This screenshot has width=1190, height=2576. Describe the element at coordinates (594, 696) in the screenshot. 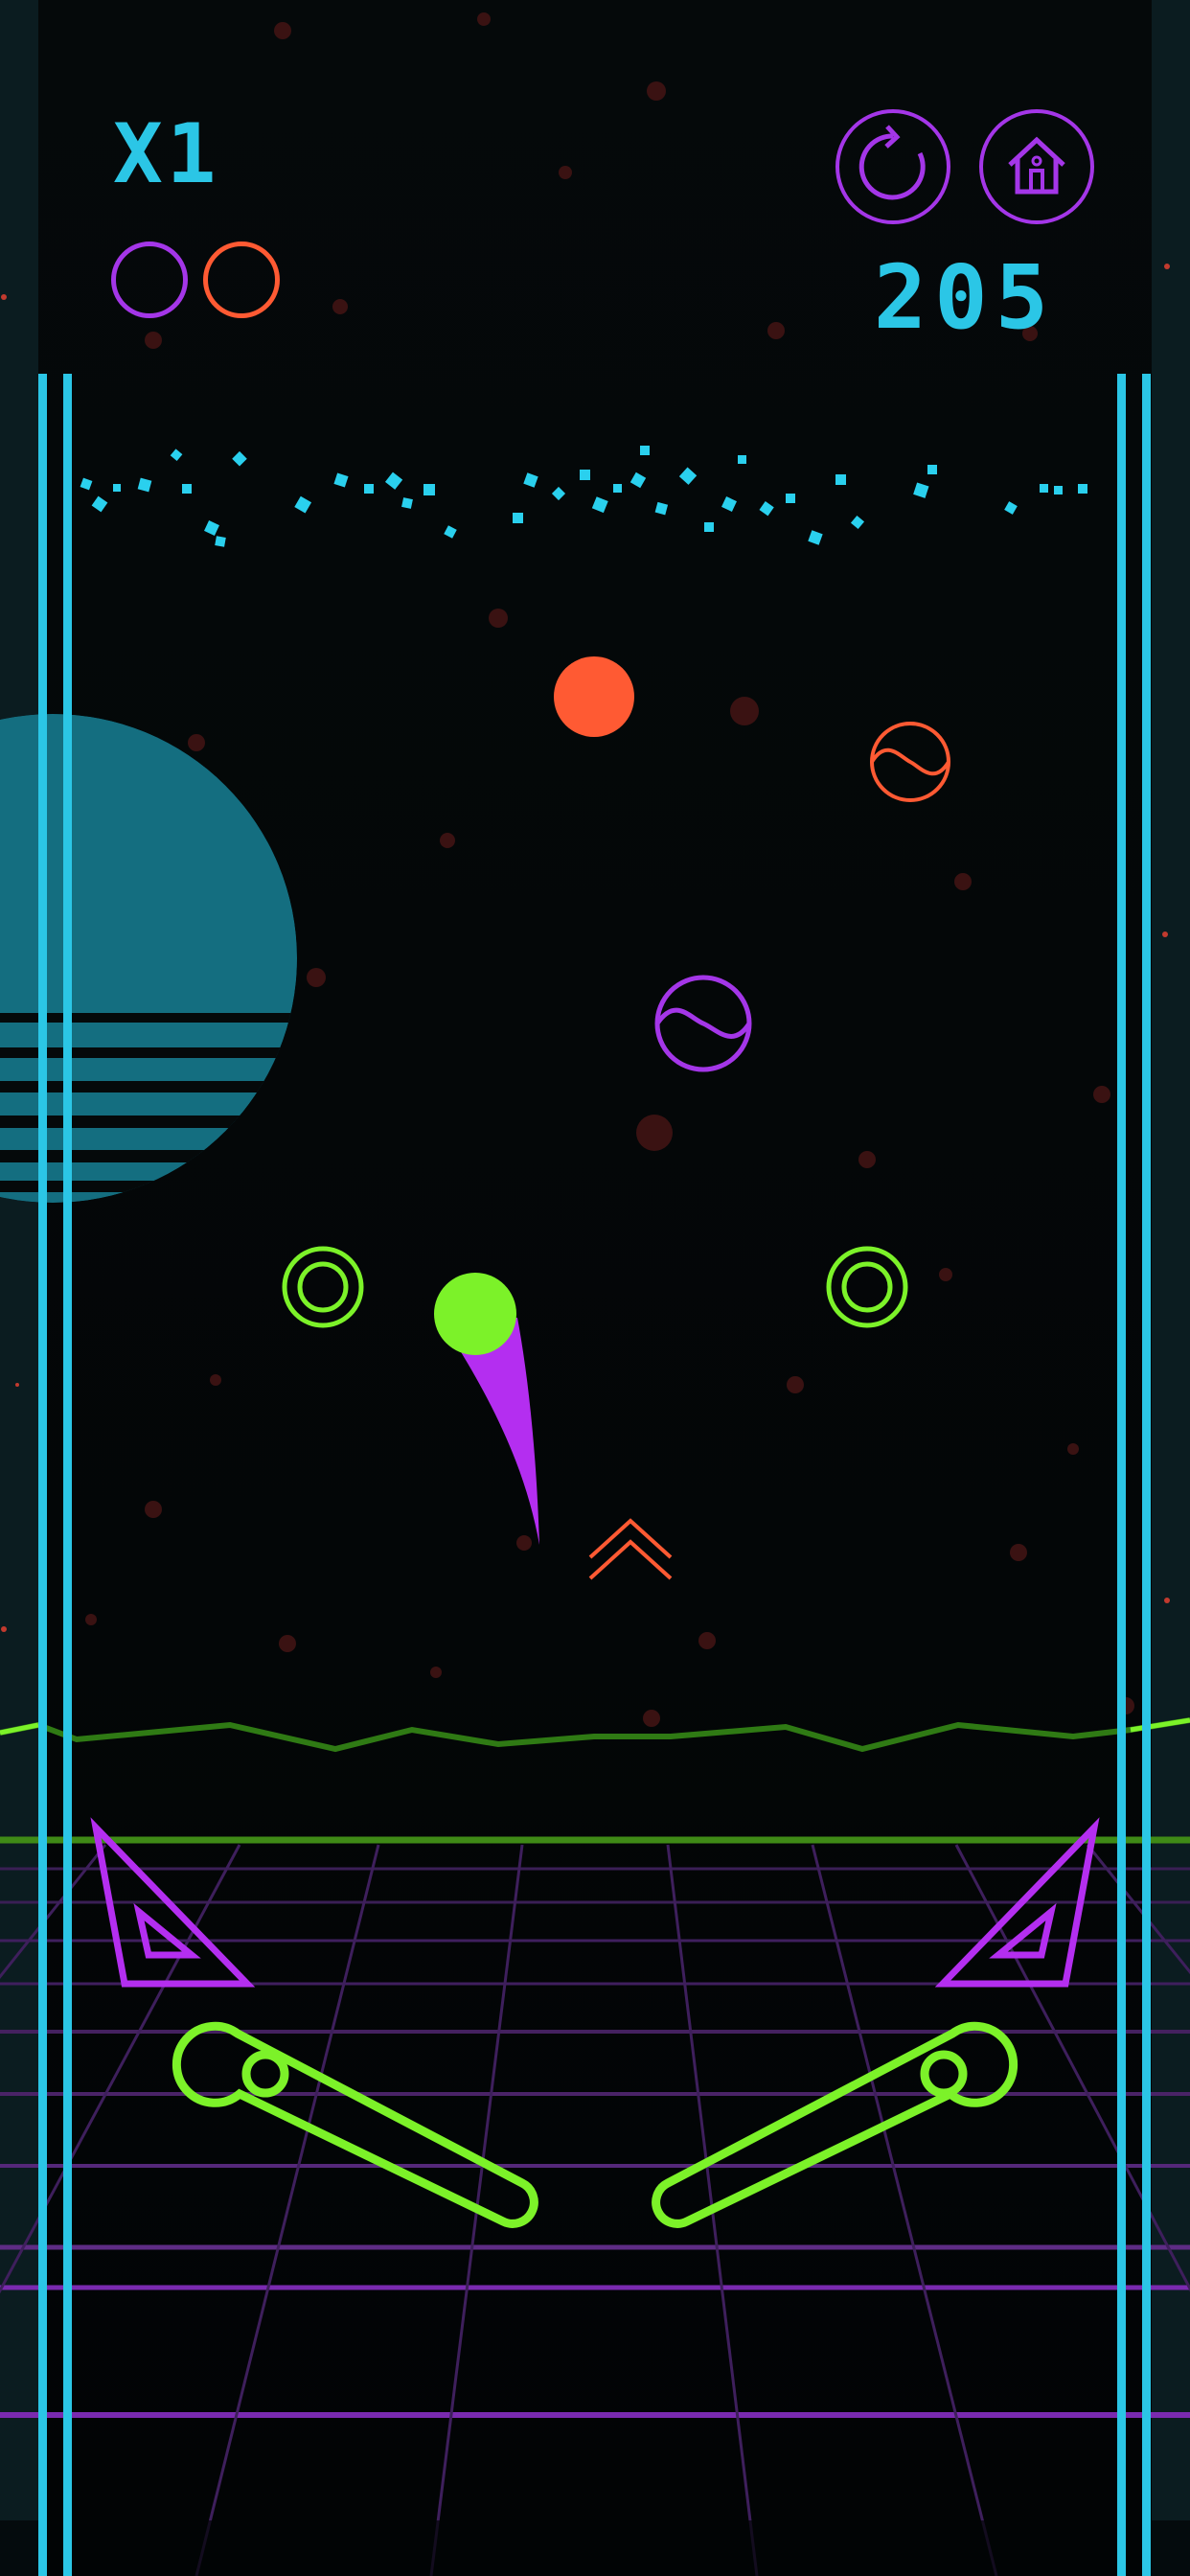

I see `orange-bumper` at that location.